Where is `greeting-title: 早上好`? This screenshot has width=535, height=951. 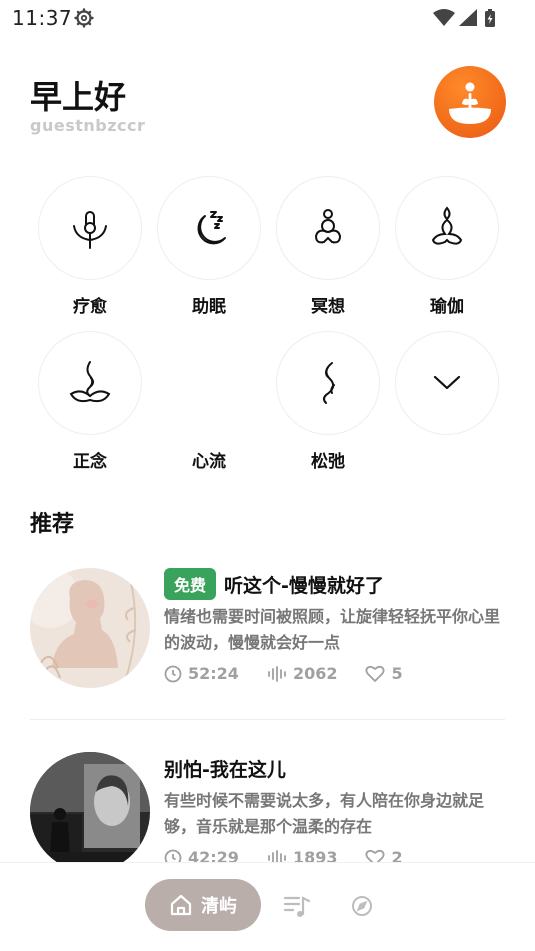
greeting-title: 早上好 is located at coordinates (78, 97).